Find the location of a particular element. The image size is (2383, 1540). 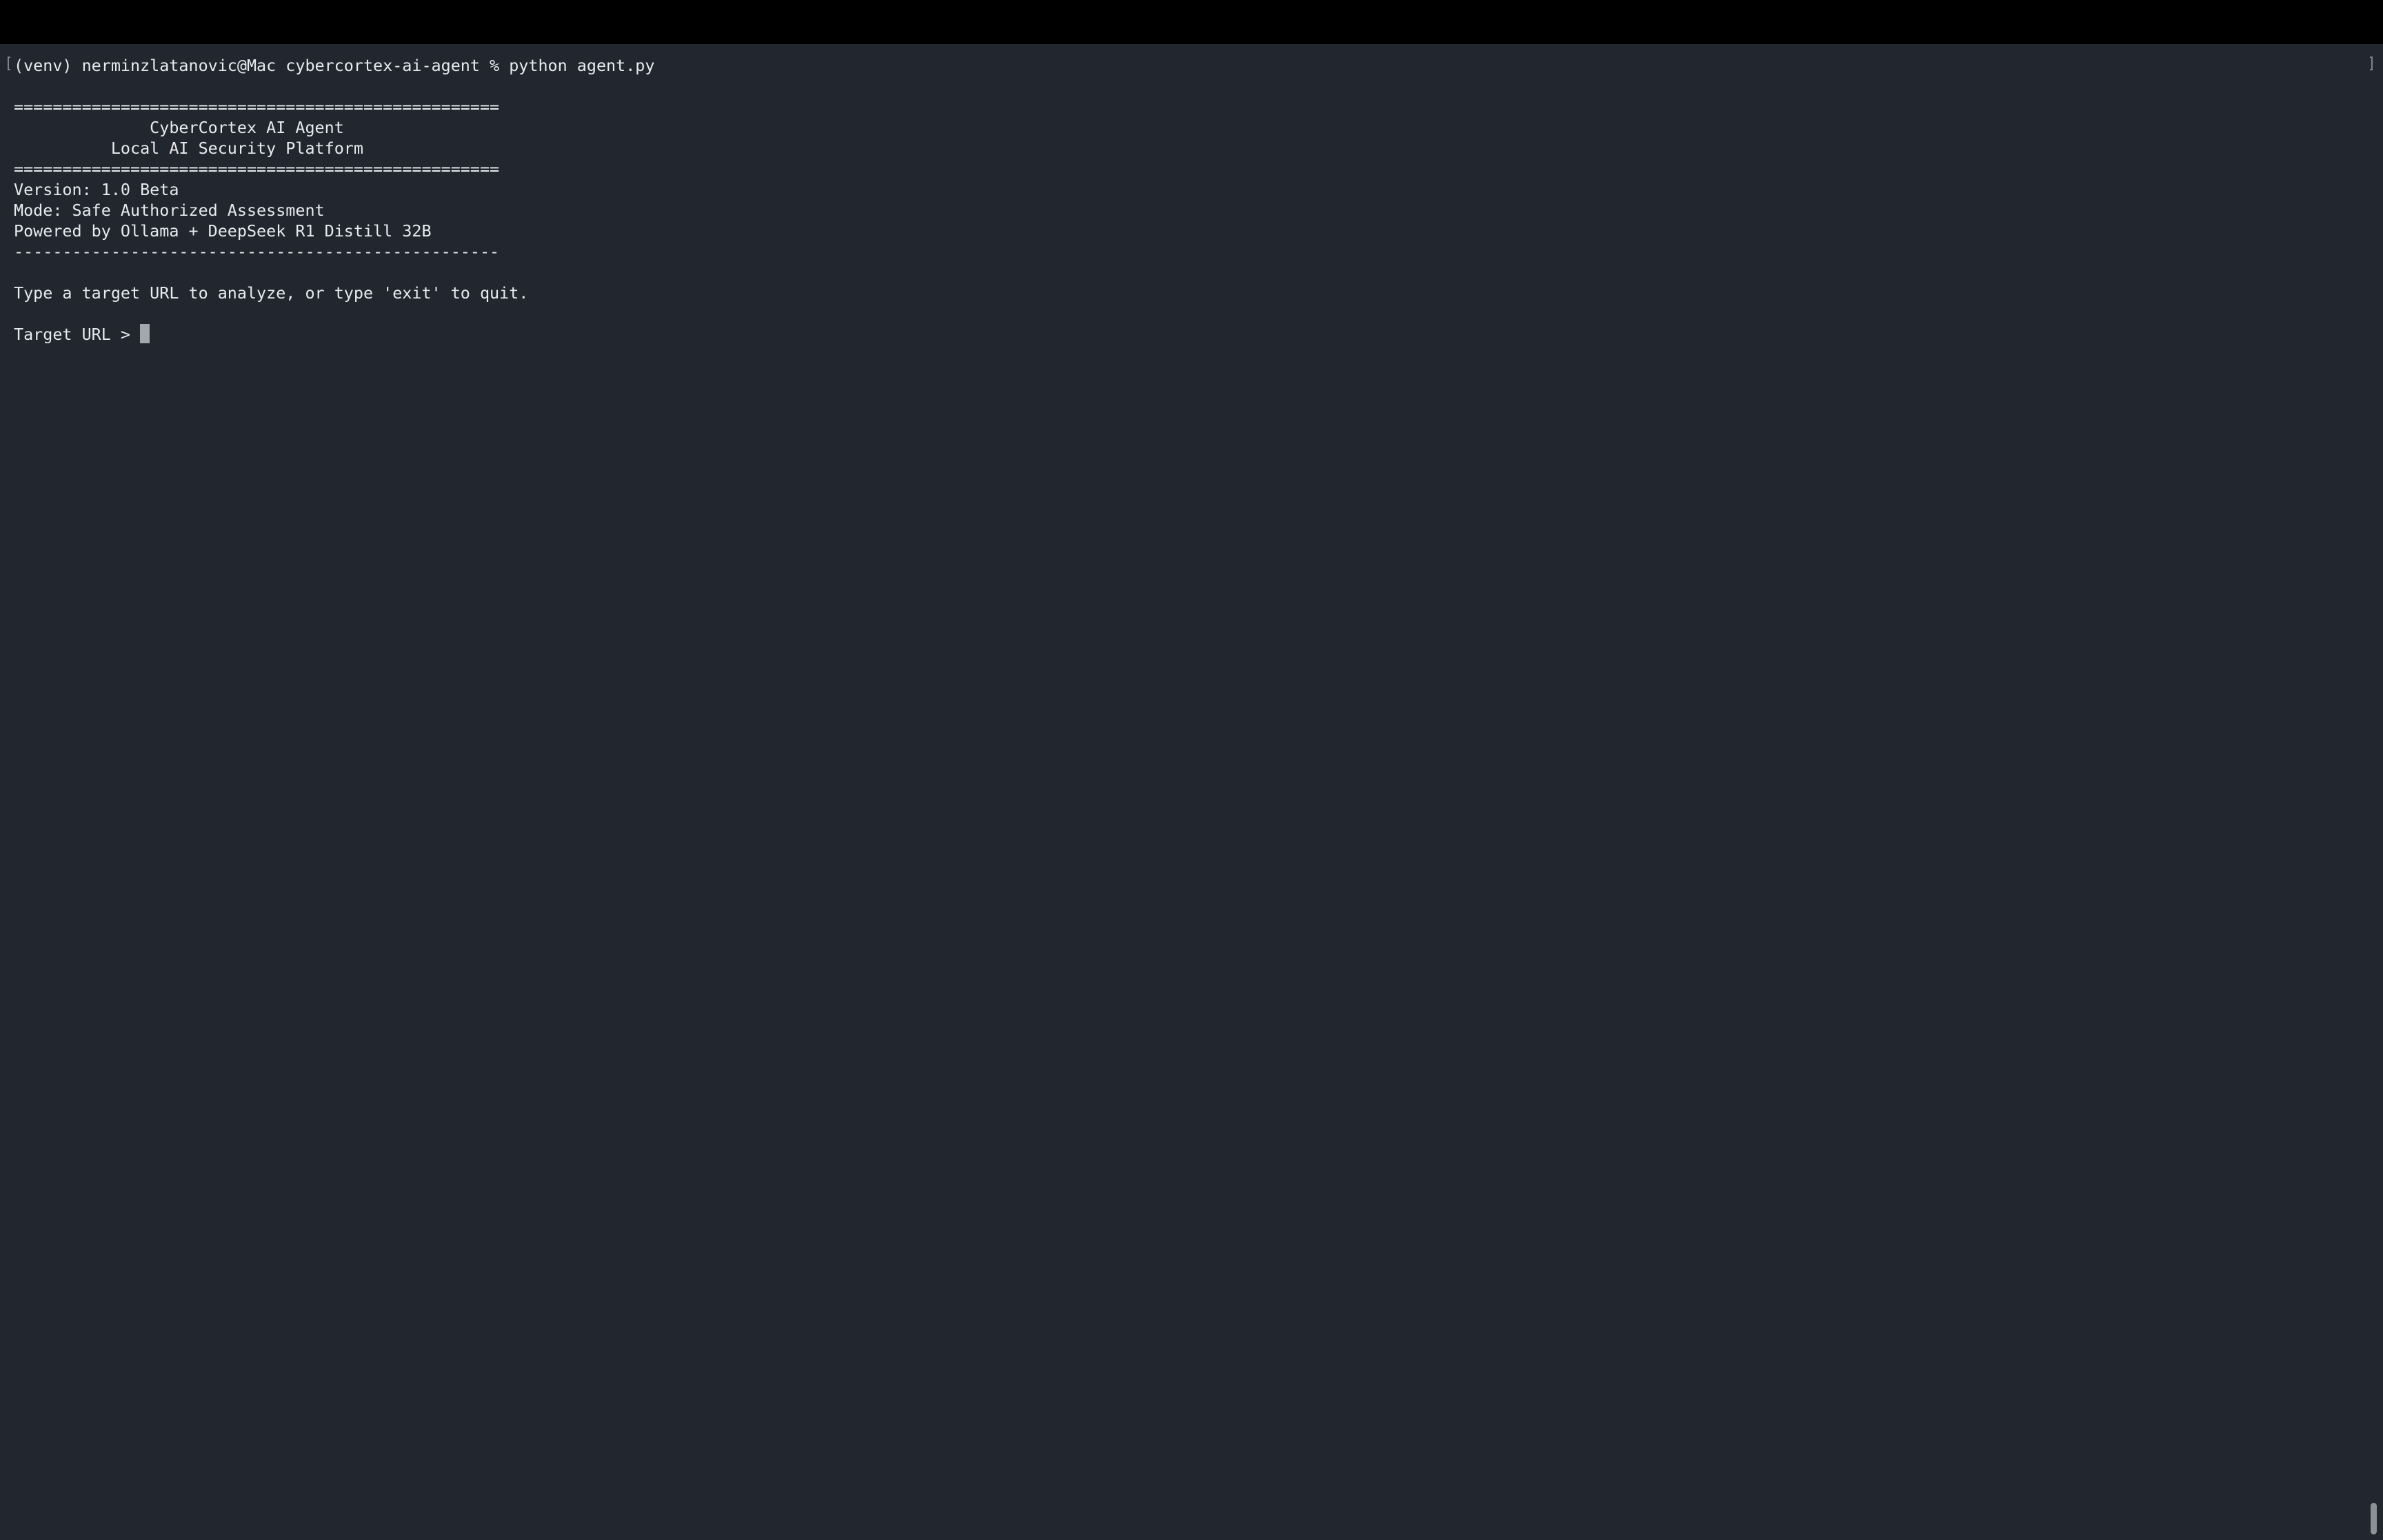

target-url-label: Target URL > is located at coordinates (77, 335).